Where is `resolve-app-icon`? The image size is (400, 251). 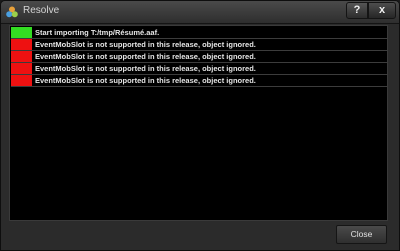 resolve-app-icon is located at coordinates (12, 12).